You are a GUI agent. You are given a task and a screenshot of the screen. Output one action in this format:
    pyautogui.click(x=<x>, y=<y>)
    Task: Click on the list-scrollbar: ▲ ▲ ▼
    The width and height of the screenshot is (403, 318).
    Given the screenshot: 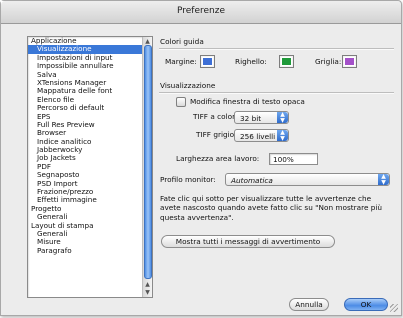 What is the action you would take?
    pyautogui.click(x=147, y=167)
    